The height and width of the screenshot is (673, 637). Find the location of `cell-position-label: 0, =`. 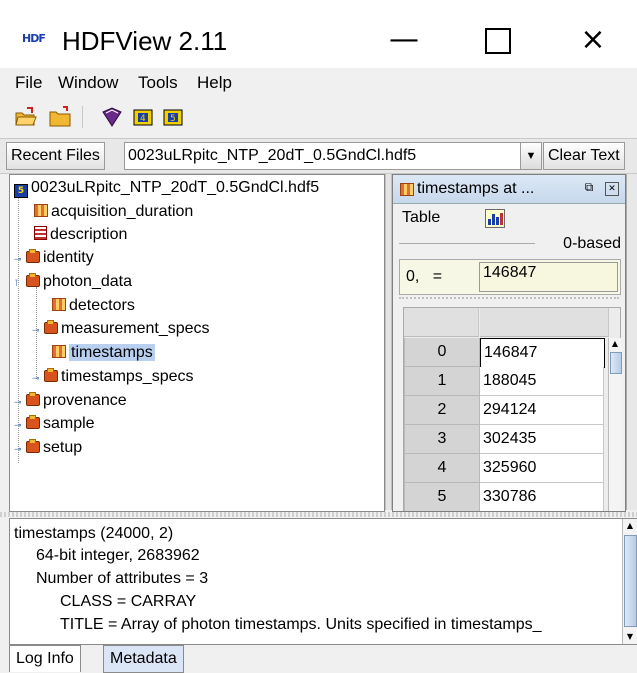

cell-position-label: 0, = is located at coordinates (424, 276).